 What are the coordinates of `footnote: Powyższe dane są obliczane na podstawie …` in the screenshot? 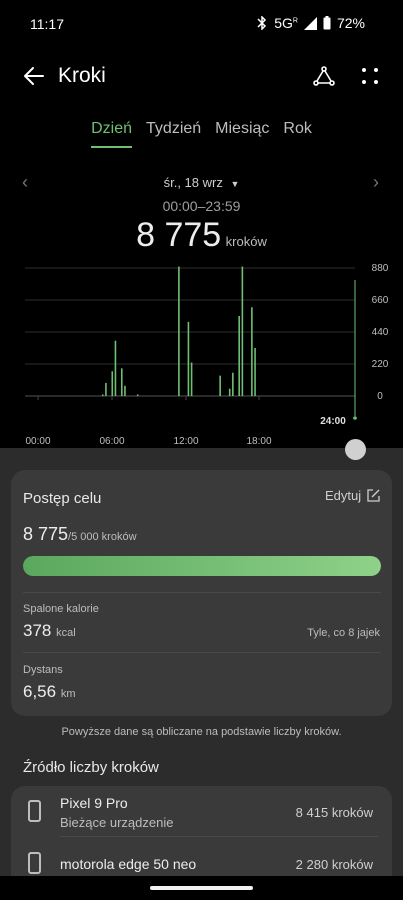 It's located at (201, 732).